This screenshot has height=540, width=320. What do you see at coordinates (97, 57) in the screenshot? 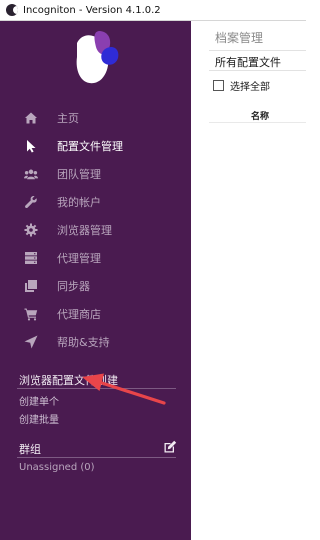
I see `incogniton-logo-icon` at bounding box center [97, 57].